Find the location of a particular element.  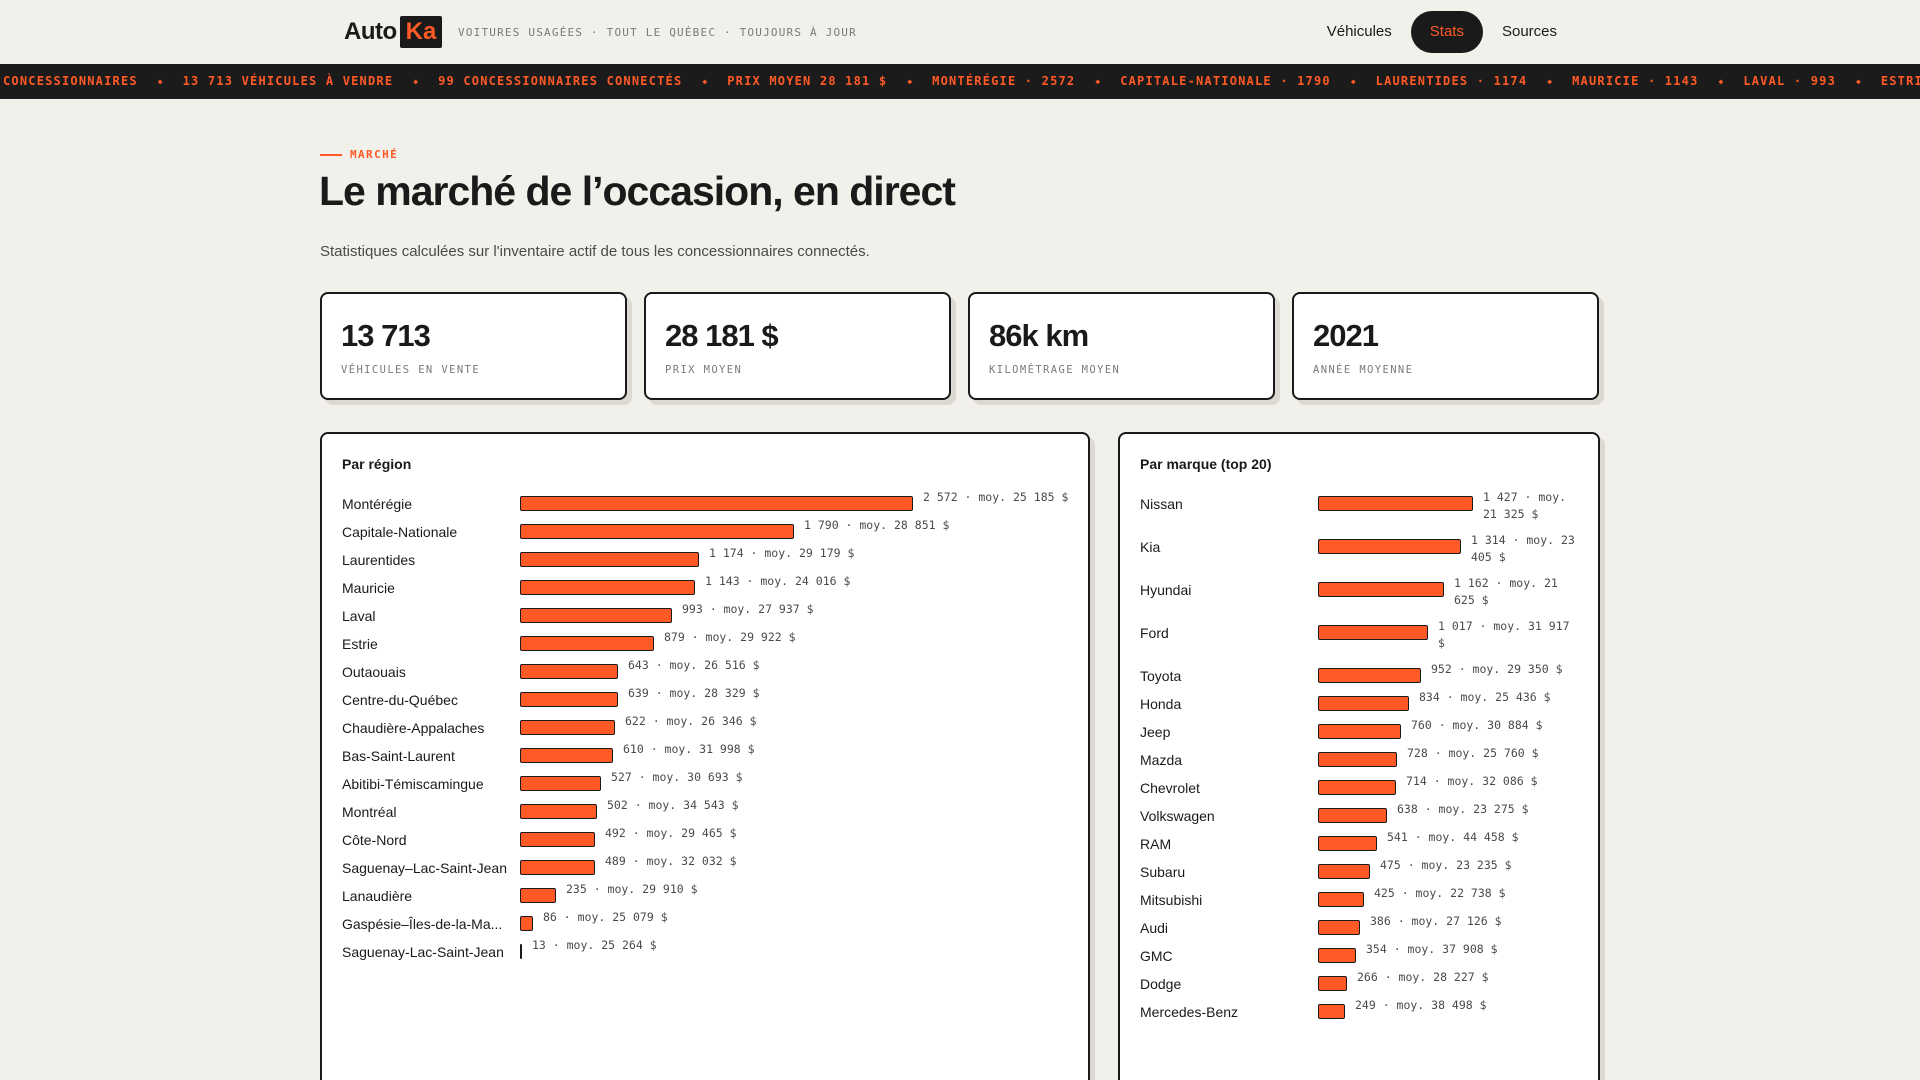

logo: Auto Ka is located at coordinates (393, 32).